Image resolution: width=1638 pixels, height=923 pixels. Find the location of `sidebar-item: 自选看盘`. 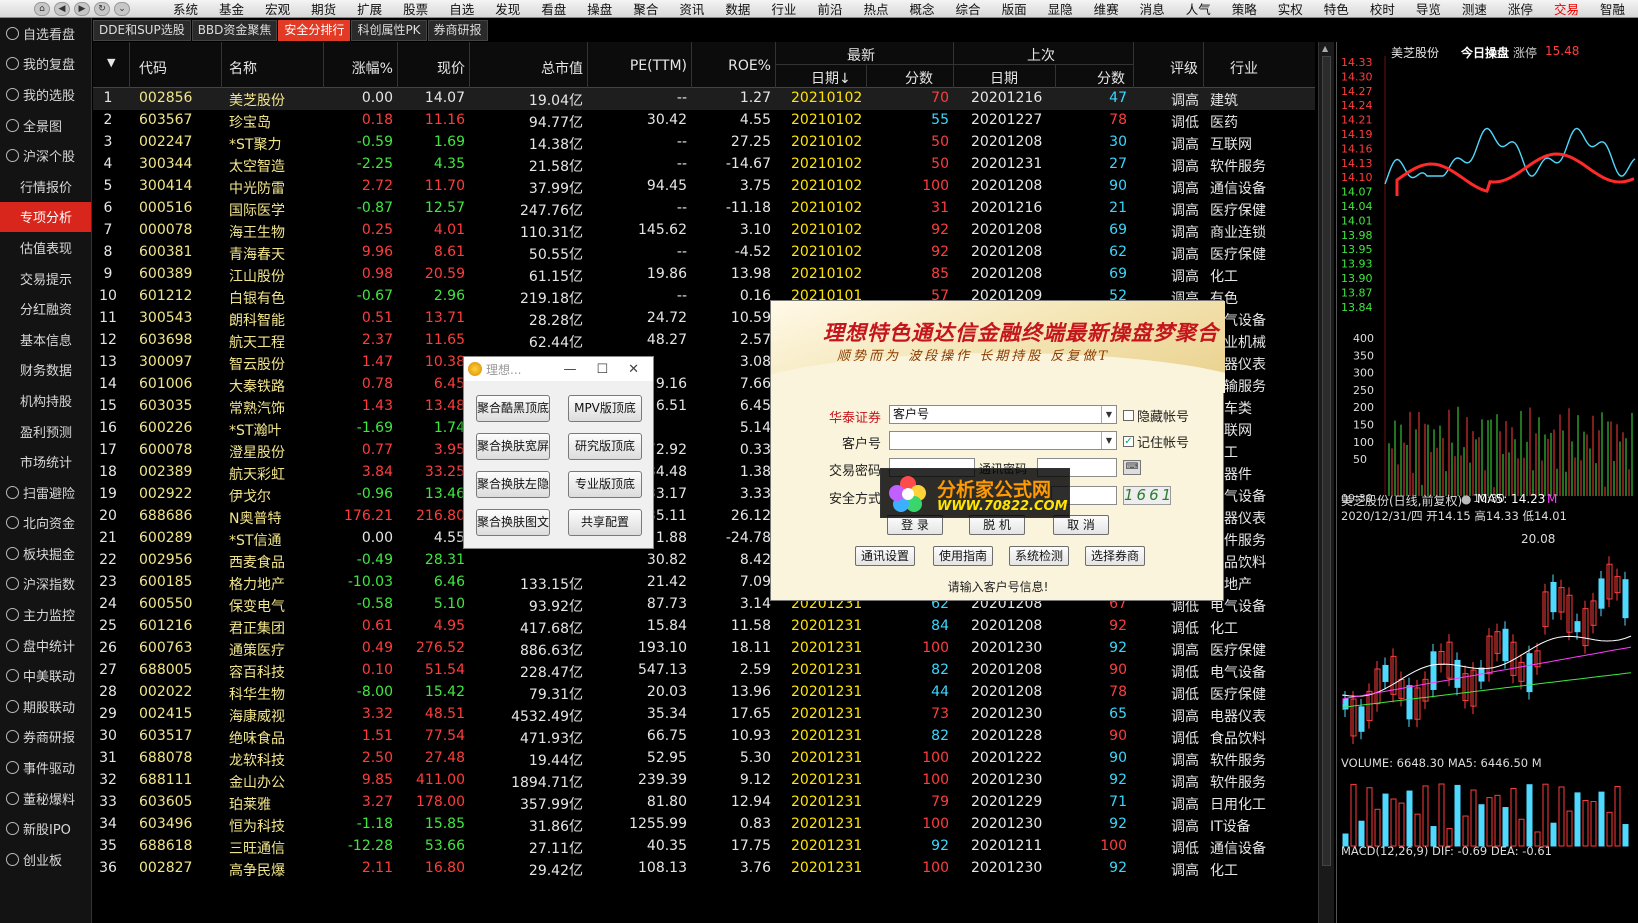

sidebar-item: 自选看盘 is located at coordinates (45, 33).